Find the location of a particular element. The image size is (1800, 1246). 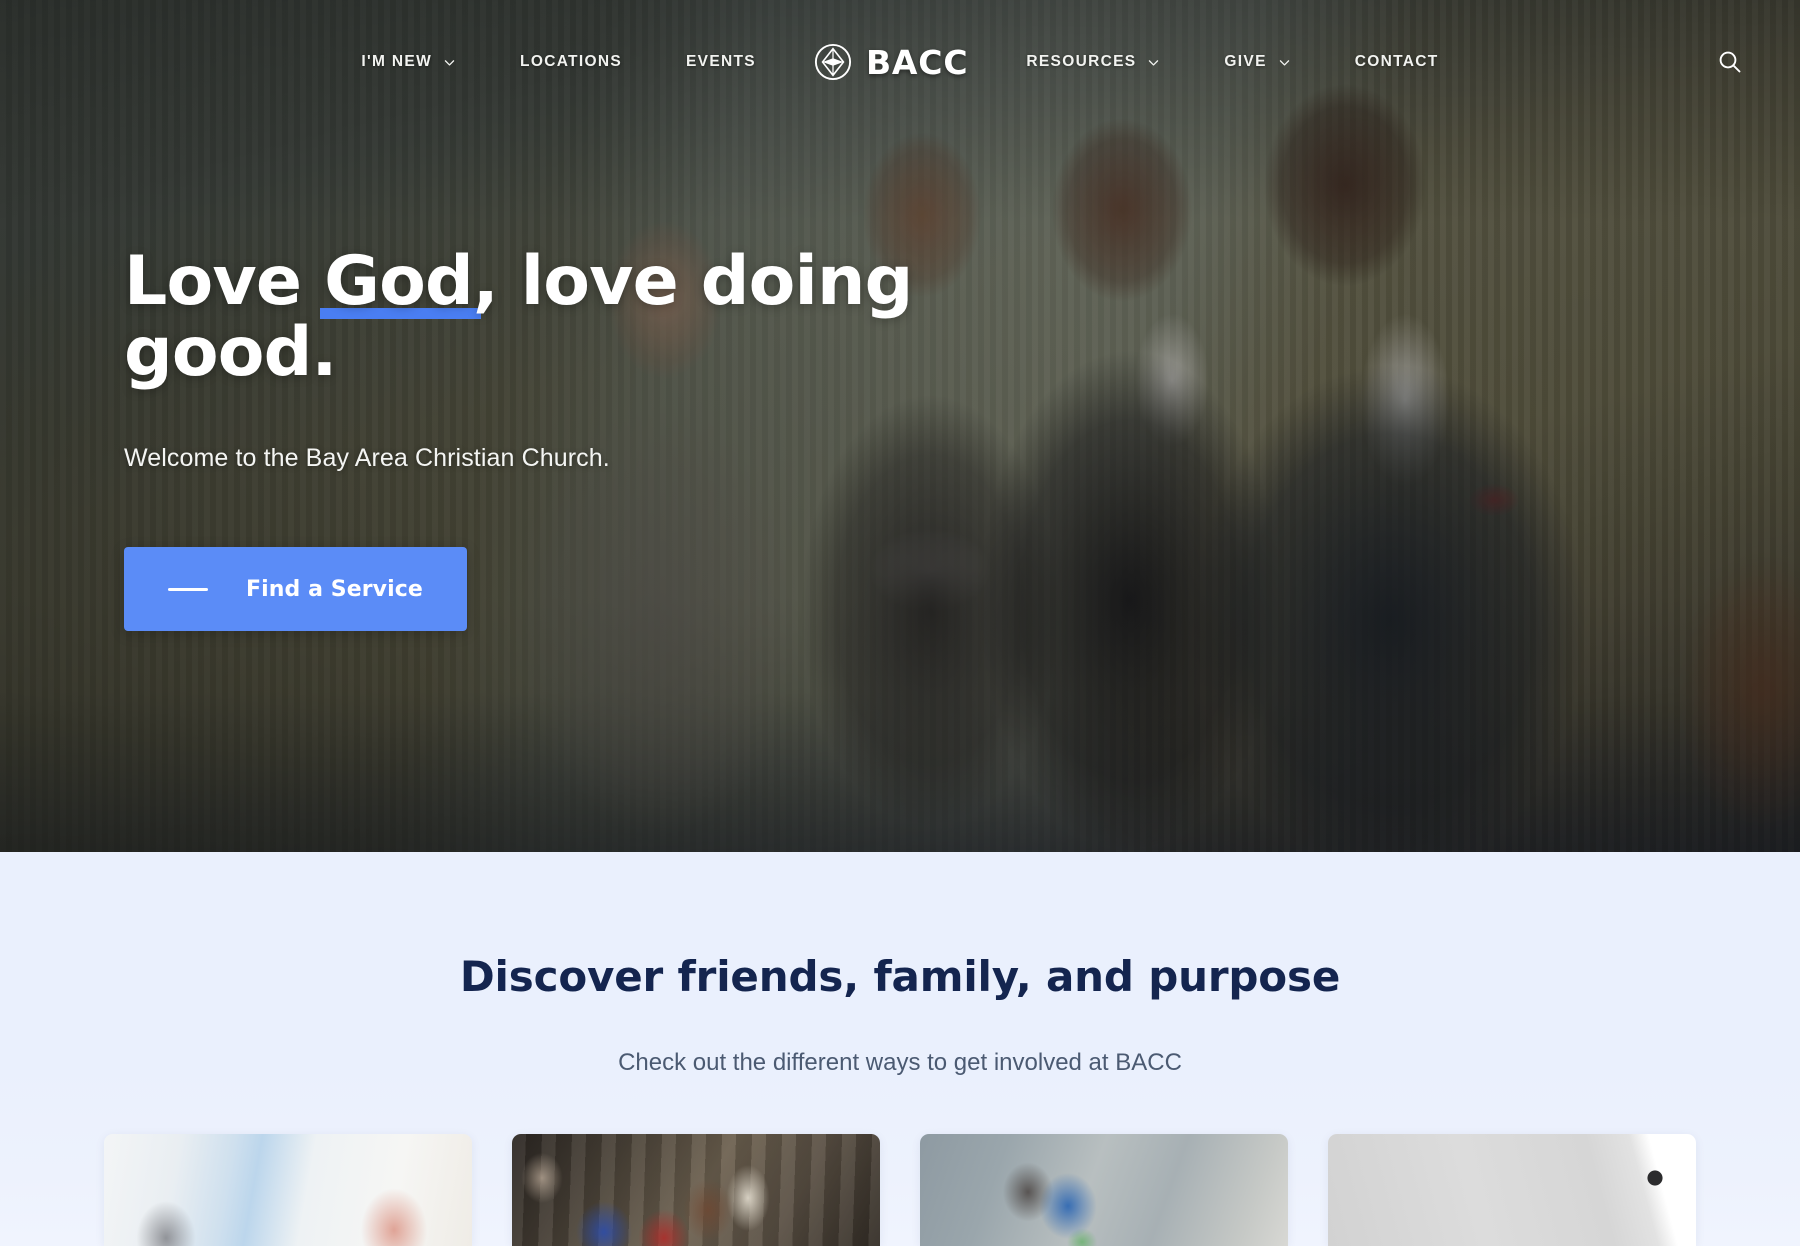

brand-logo: BACC is located at coordinates (891, 62).